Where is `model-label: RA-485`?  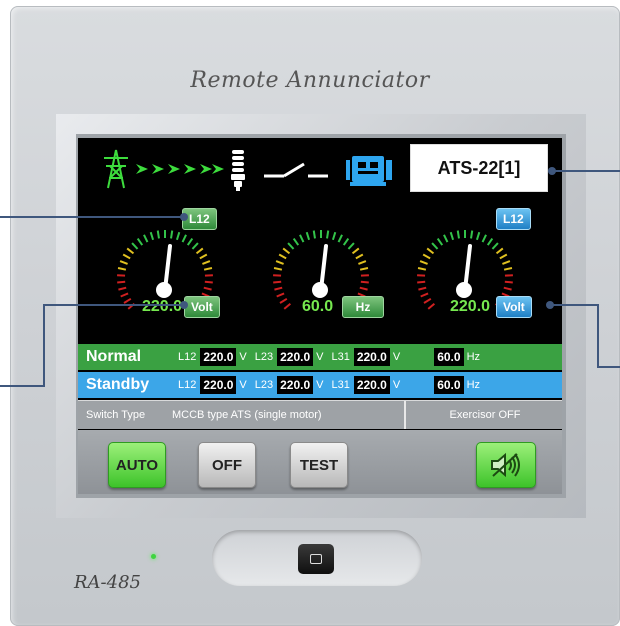
model-label: RA-485 is located at coordinates (107, 582).